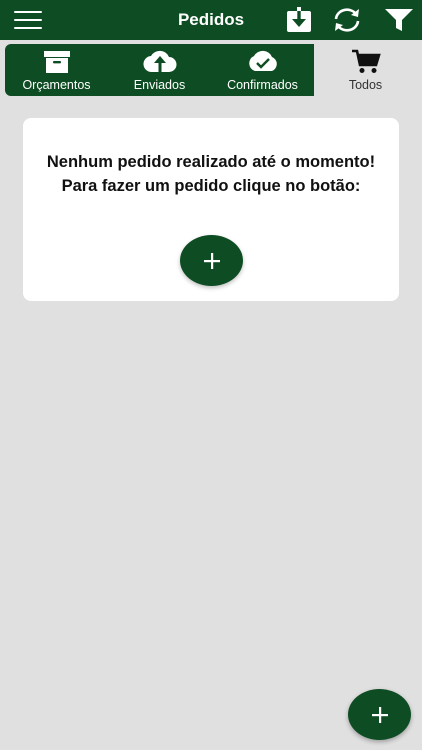 The width and height of the screenshot is (422, 750). Describe the element at coordinates (159, 85) in the screenshot. I see `tab-label: Enviados` at that location.